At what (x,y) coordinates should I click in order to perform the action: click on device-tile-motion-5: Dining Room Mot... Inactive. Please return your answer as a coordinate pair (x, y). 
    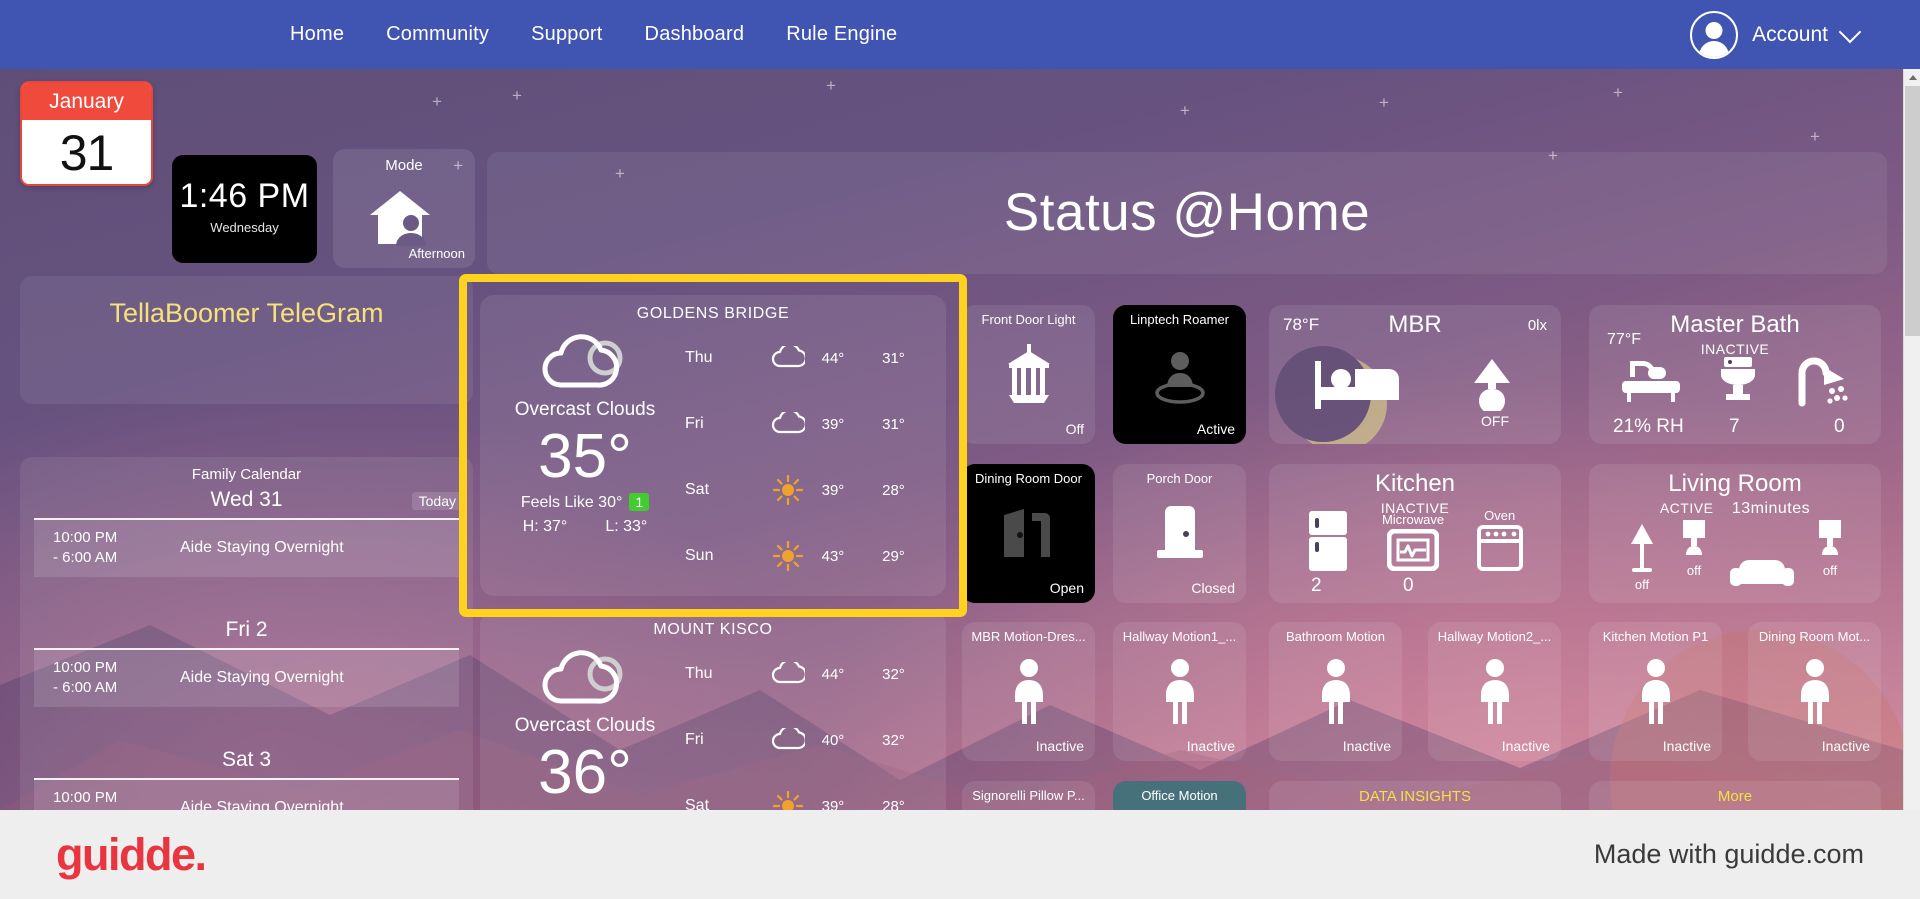
    Looking at the image, I should click on (1814, 691).